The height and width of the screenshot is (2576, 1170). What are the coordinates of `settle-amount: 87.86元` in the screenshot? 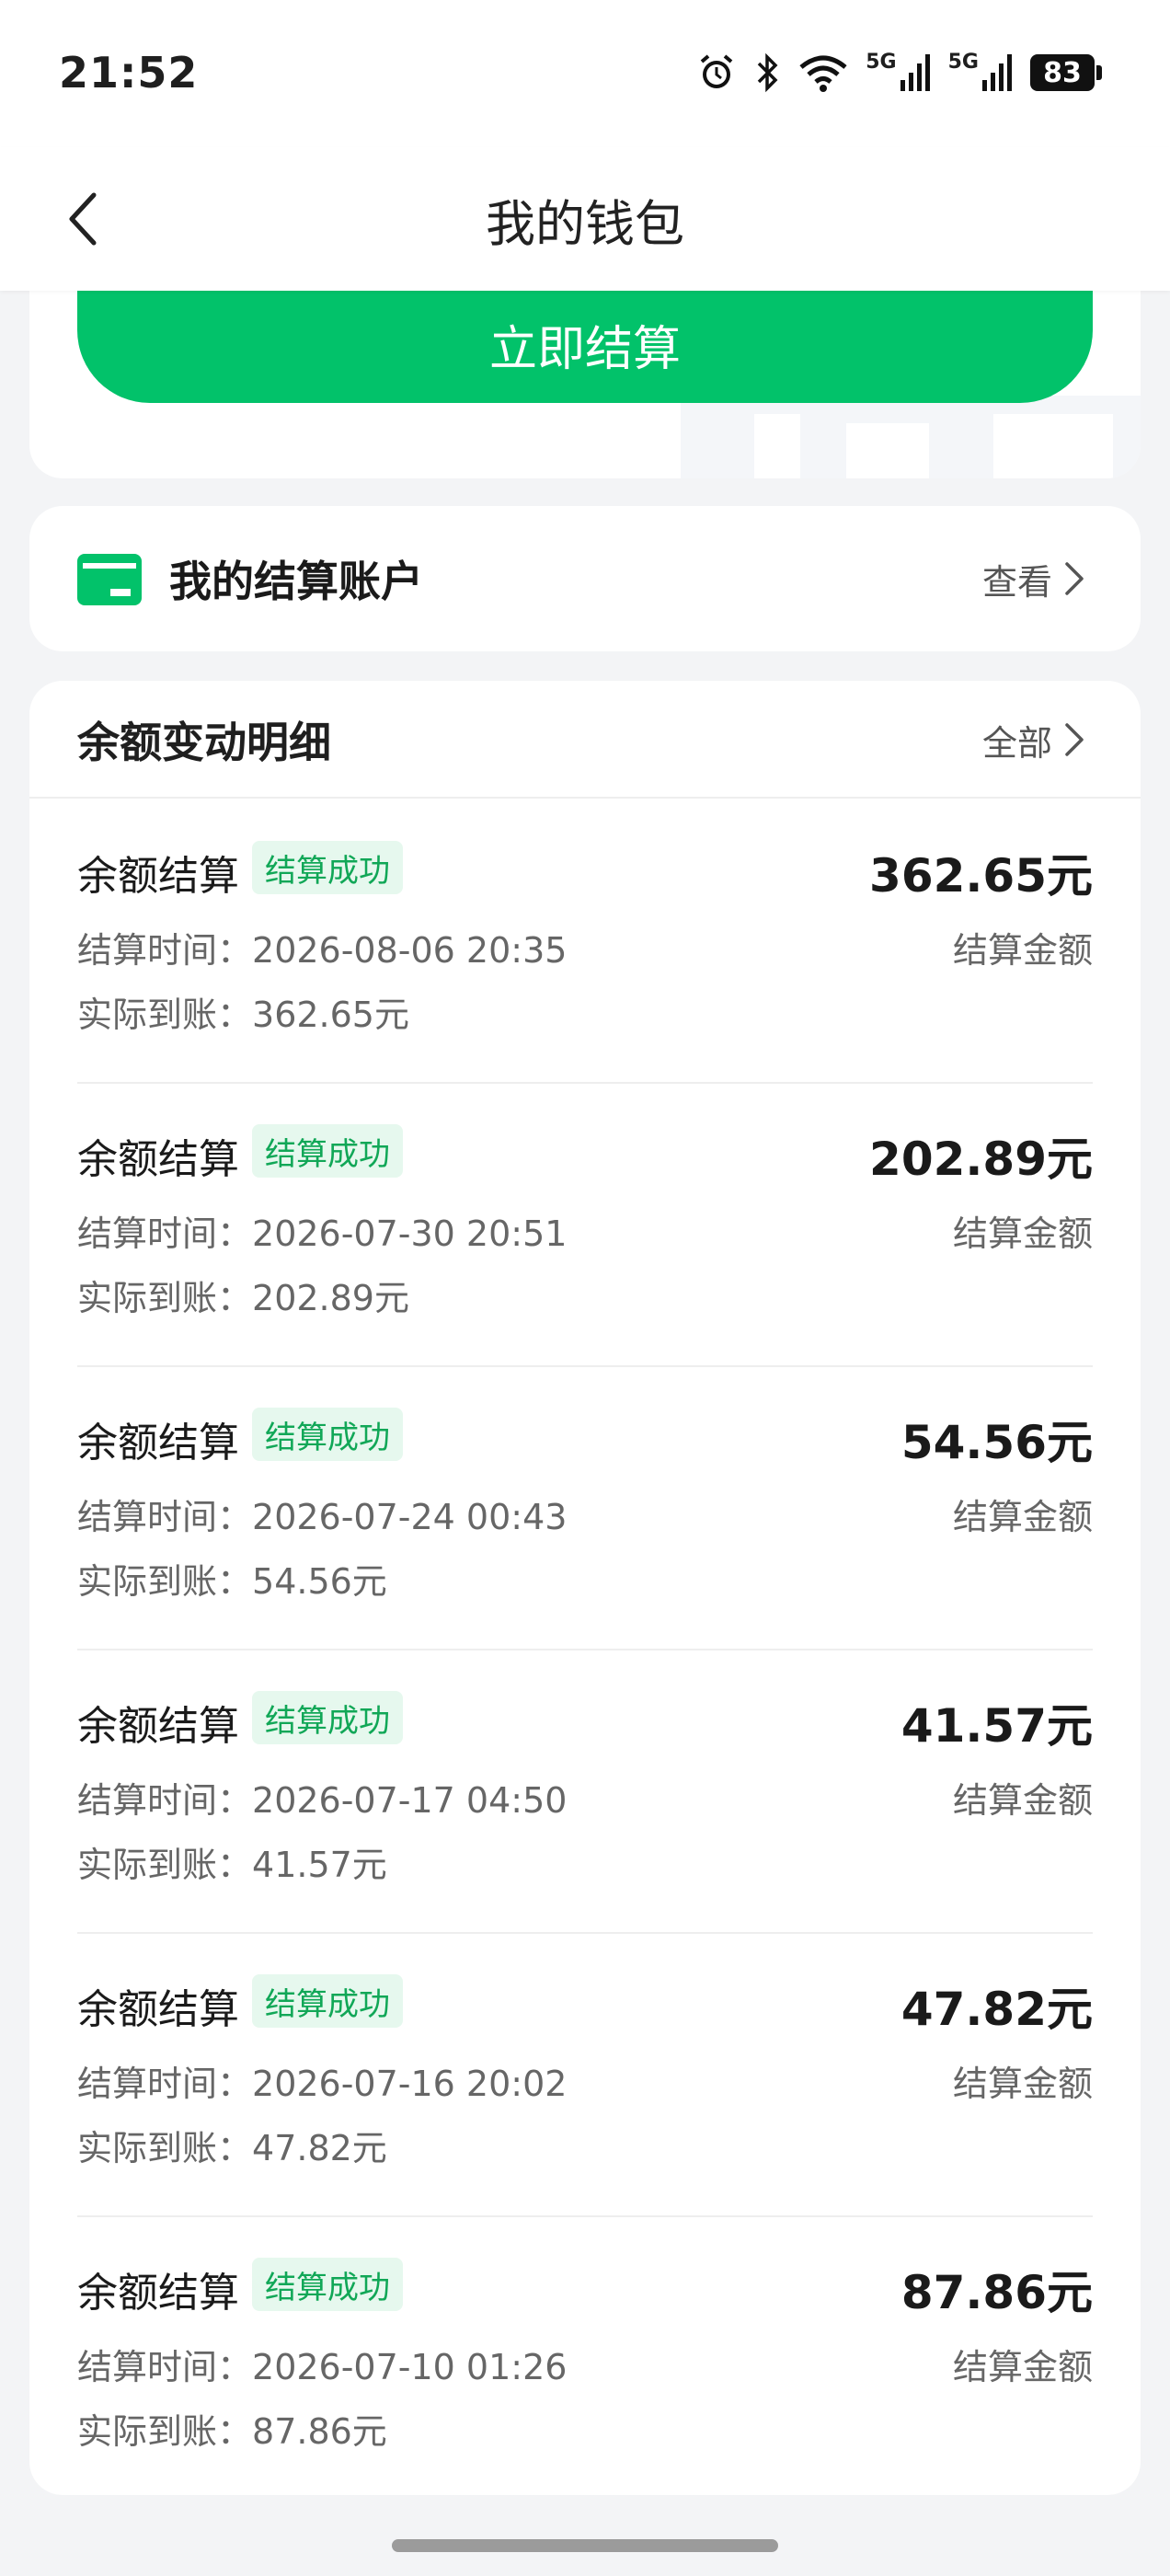 It's located at (996, 2292).